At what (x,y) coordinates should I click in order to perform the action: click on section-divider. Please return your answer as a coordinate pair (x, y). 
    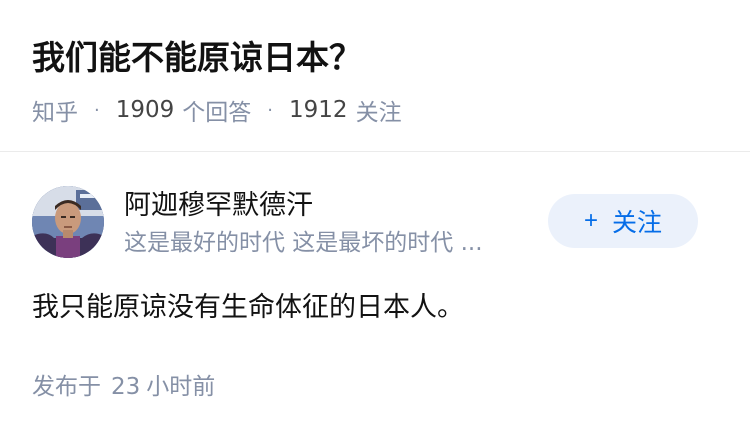
    Looking at the image, I should click on (375, 151).